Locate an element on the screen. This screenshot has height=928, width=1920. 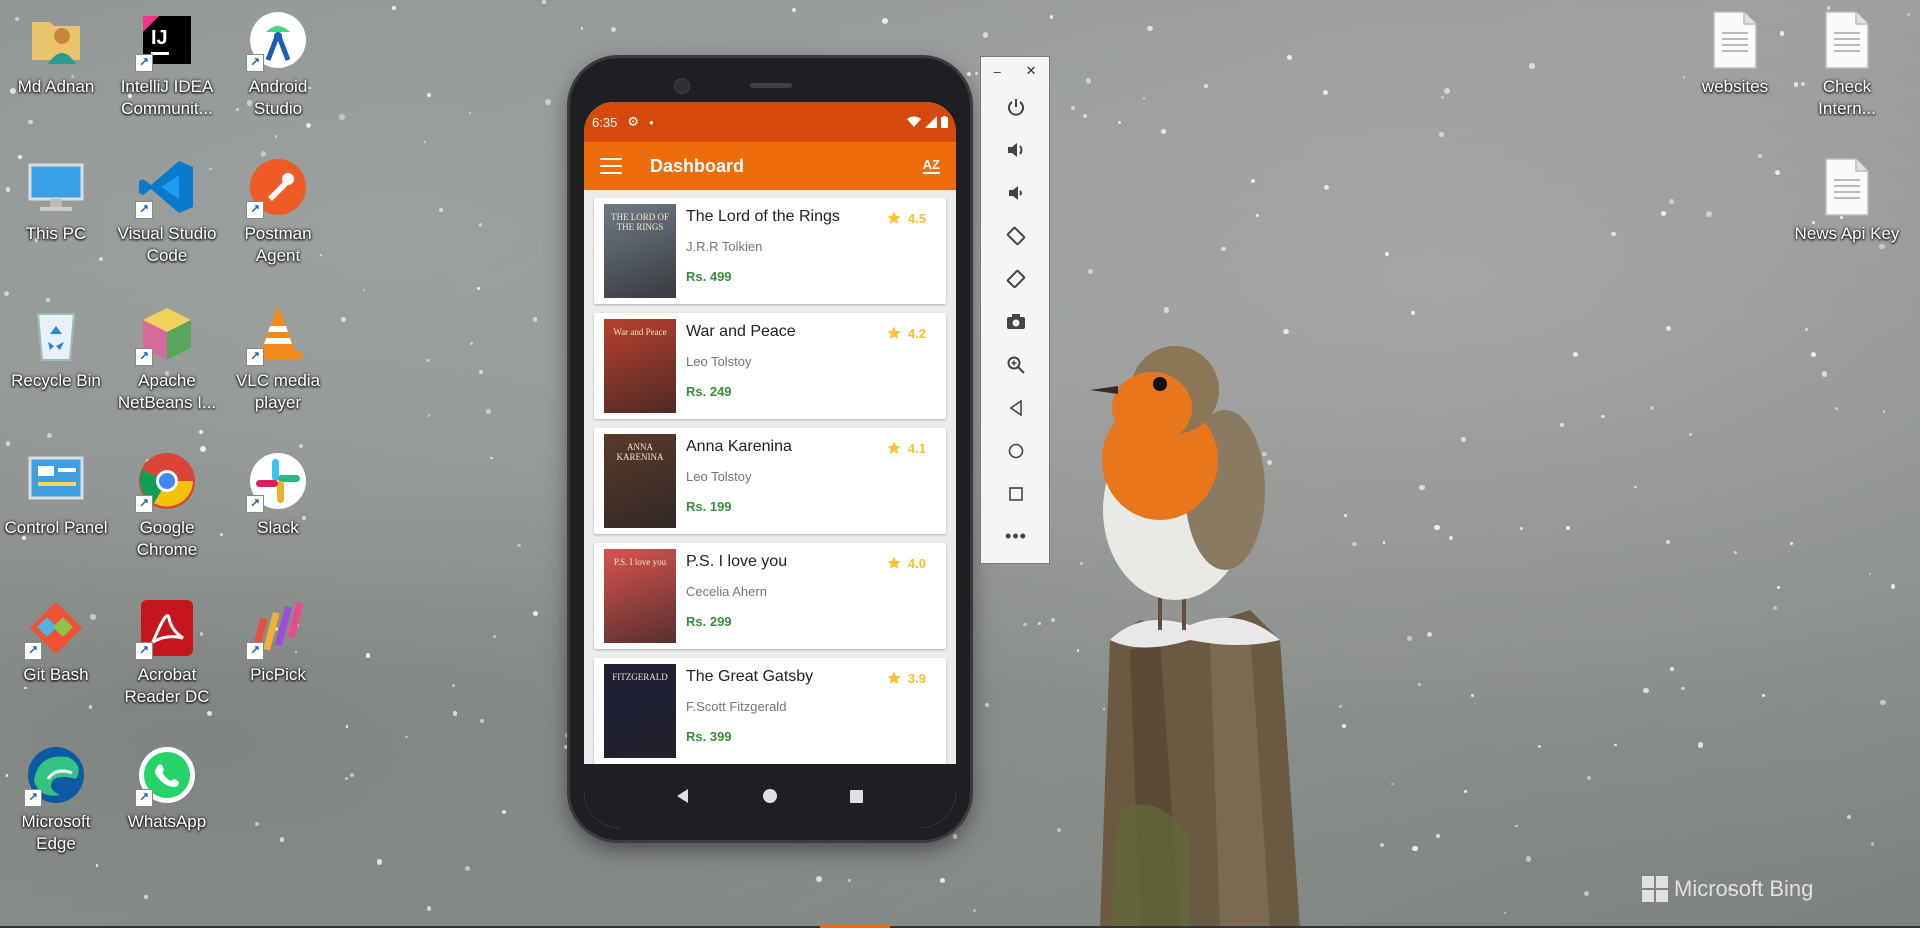
computer-icon is located at coordinates (56, 187).